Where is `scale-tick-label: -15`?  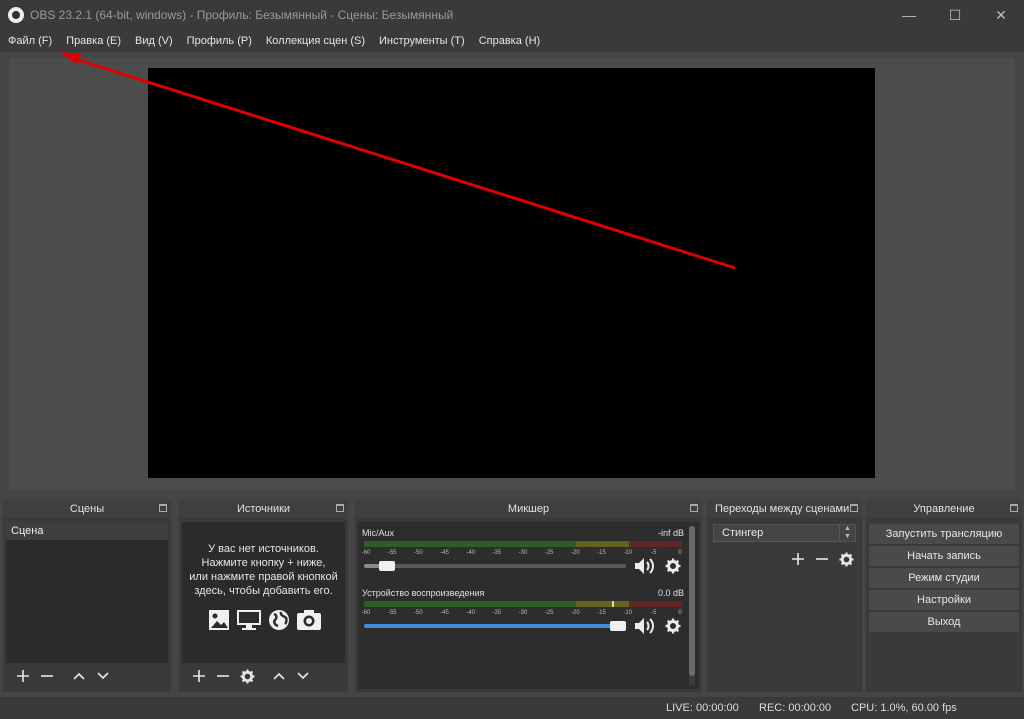
scale-tick-label: -15 is located at coordinates (601, 553).